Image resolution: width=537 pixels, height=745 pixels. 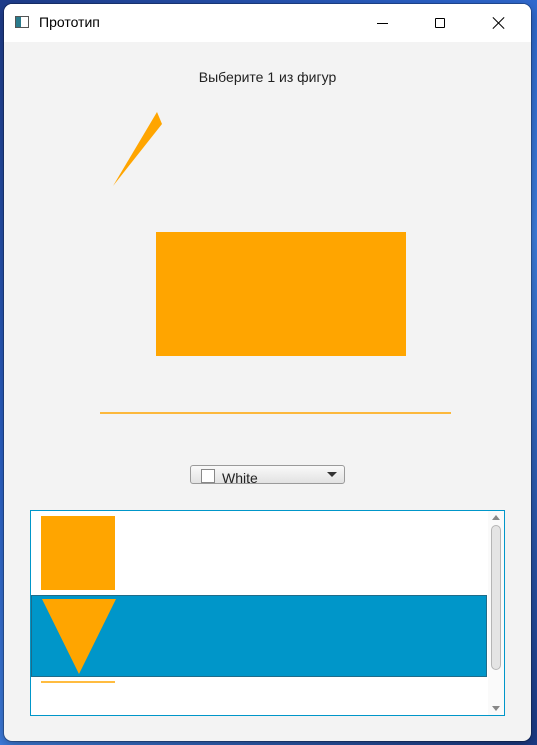 I want to click on list-square, so click(x=78, y=553).